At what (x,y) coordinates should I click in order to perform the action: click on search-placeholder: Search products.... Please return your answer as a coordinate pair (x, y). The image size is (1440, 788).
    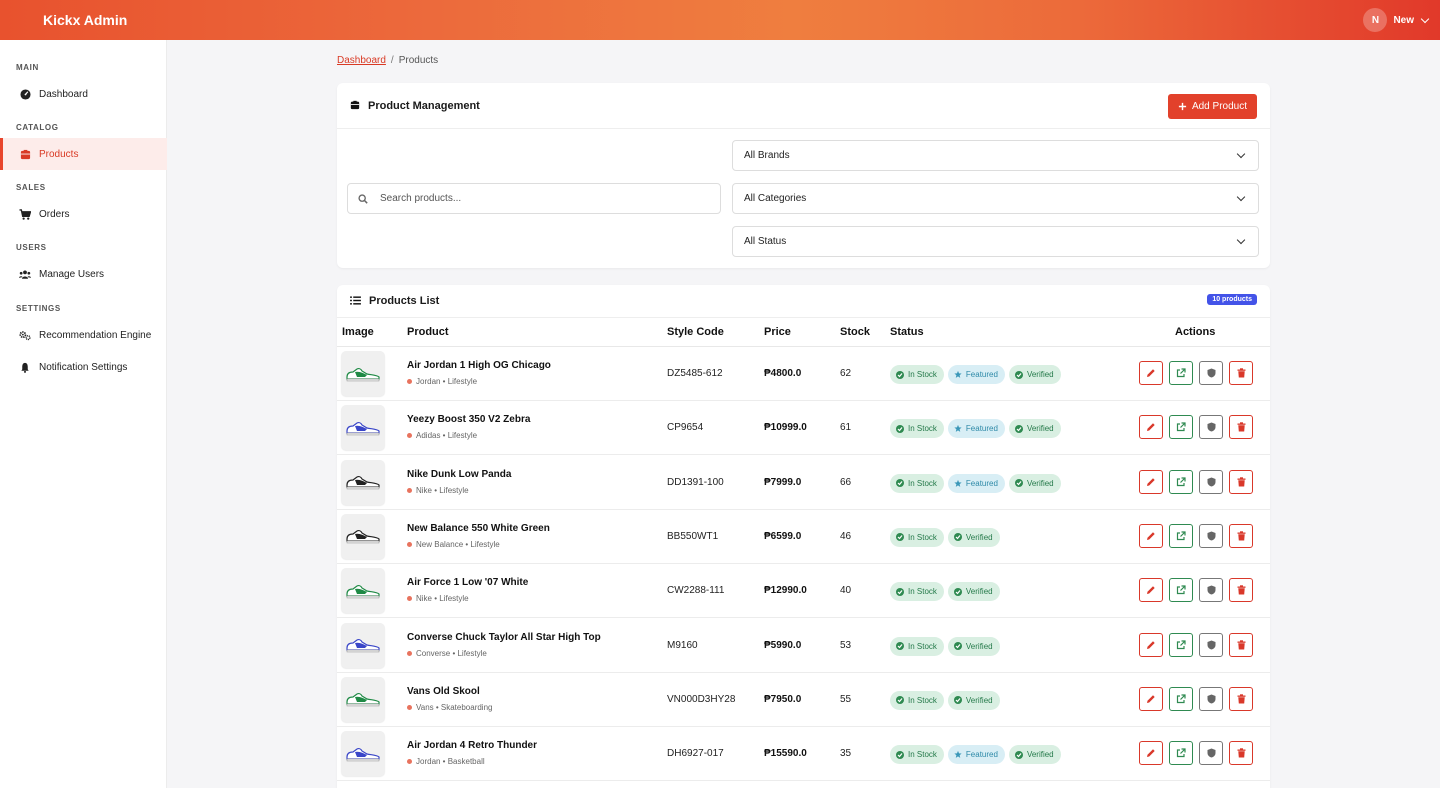
    Looking at the image, I should click on (421, 198).